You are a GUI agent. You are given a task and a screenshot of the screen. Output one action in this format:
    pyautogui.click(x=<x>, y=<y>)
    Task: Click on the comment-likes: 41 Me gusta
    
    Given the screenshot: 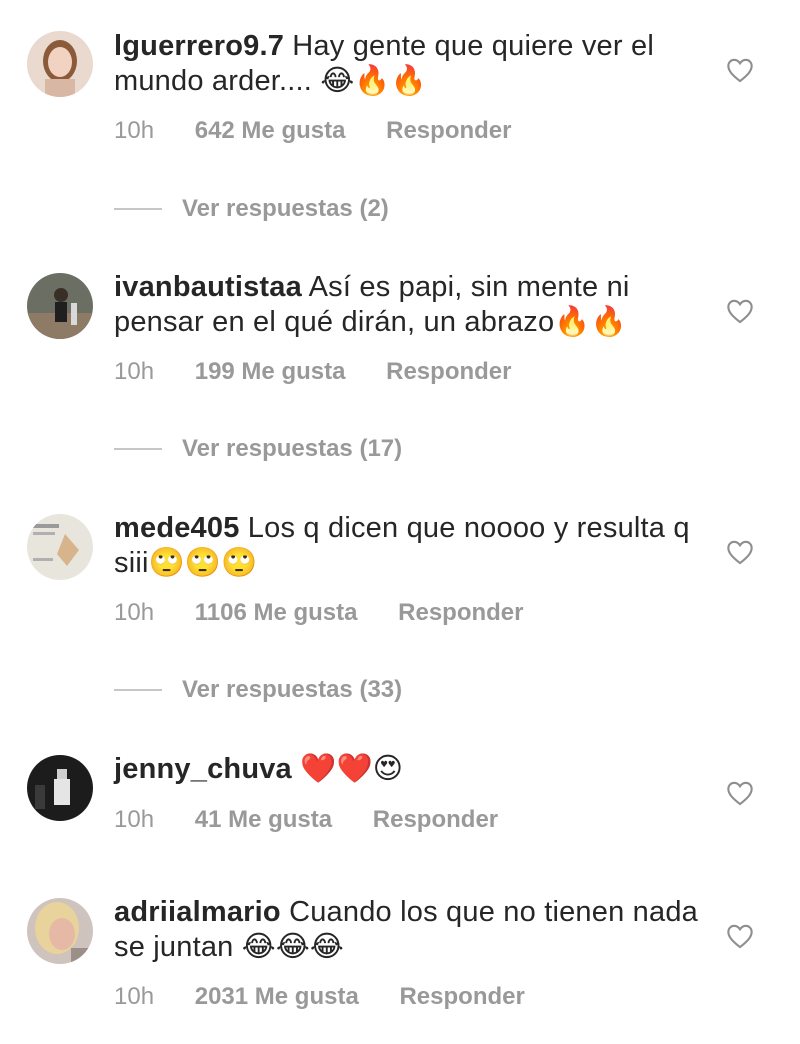 What is the action you would take?
    pyautogui.click(x=263, y=819)
    